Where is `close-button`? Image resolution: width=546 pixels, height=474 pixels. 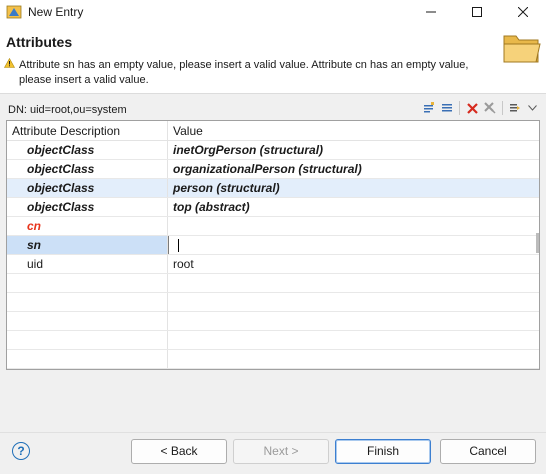
close-button is located at coordinates (523, 12).